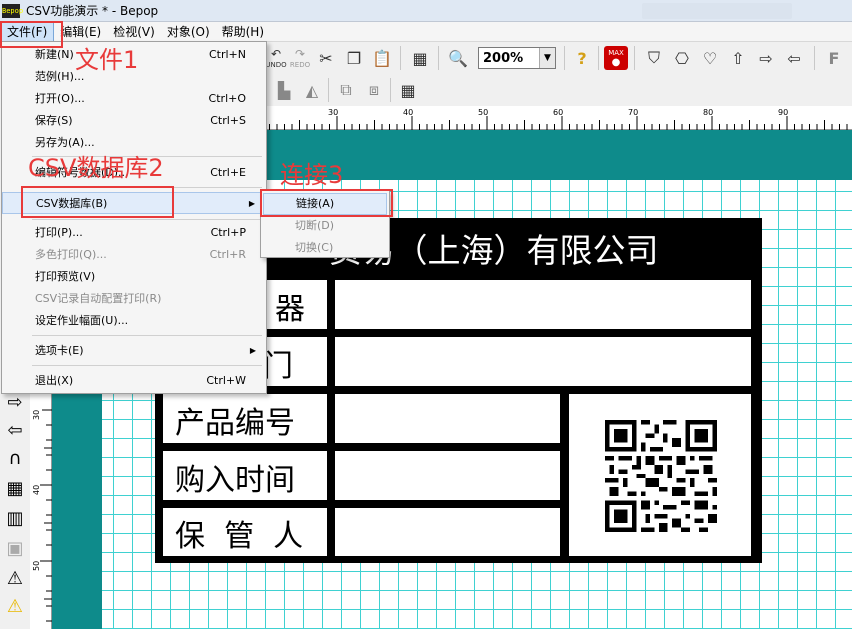  I want to click on group-icon: ⧉, so click(346, 90).